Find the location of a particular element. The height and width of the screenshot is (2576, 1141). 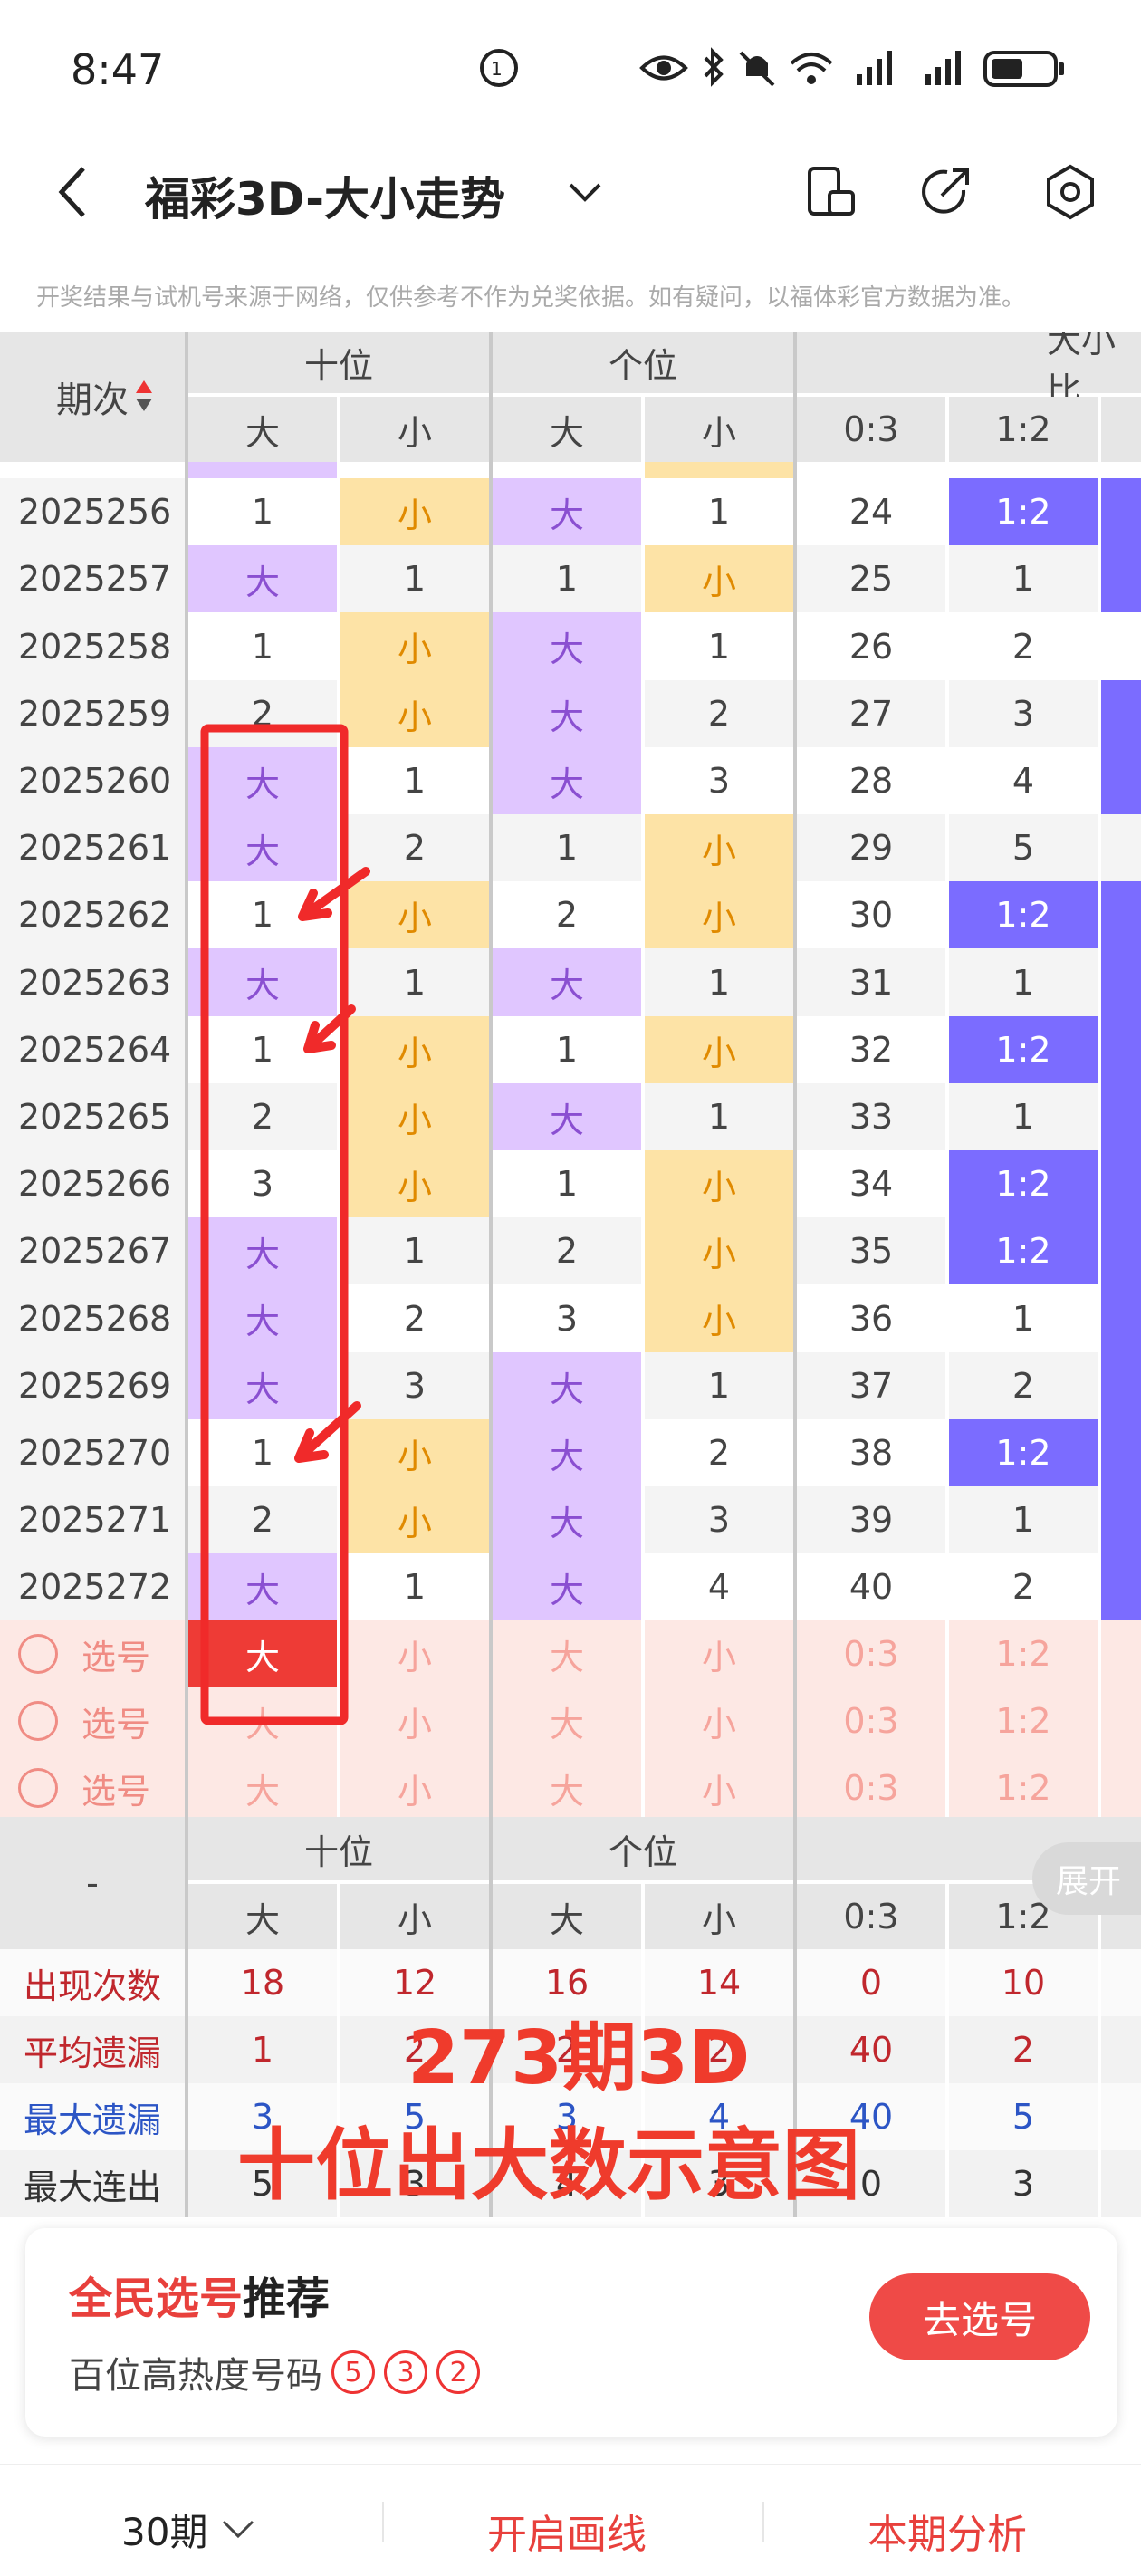

settings-icon is located at coordinates (1070, 192).